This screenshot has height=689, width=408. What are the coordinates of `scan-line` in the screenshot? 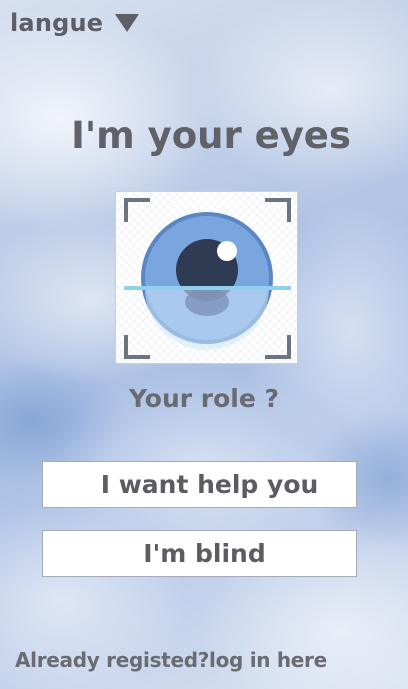 It's located at (207, 288).